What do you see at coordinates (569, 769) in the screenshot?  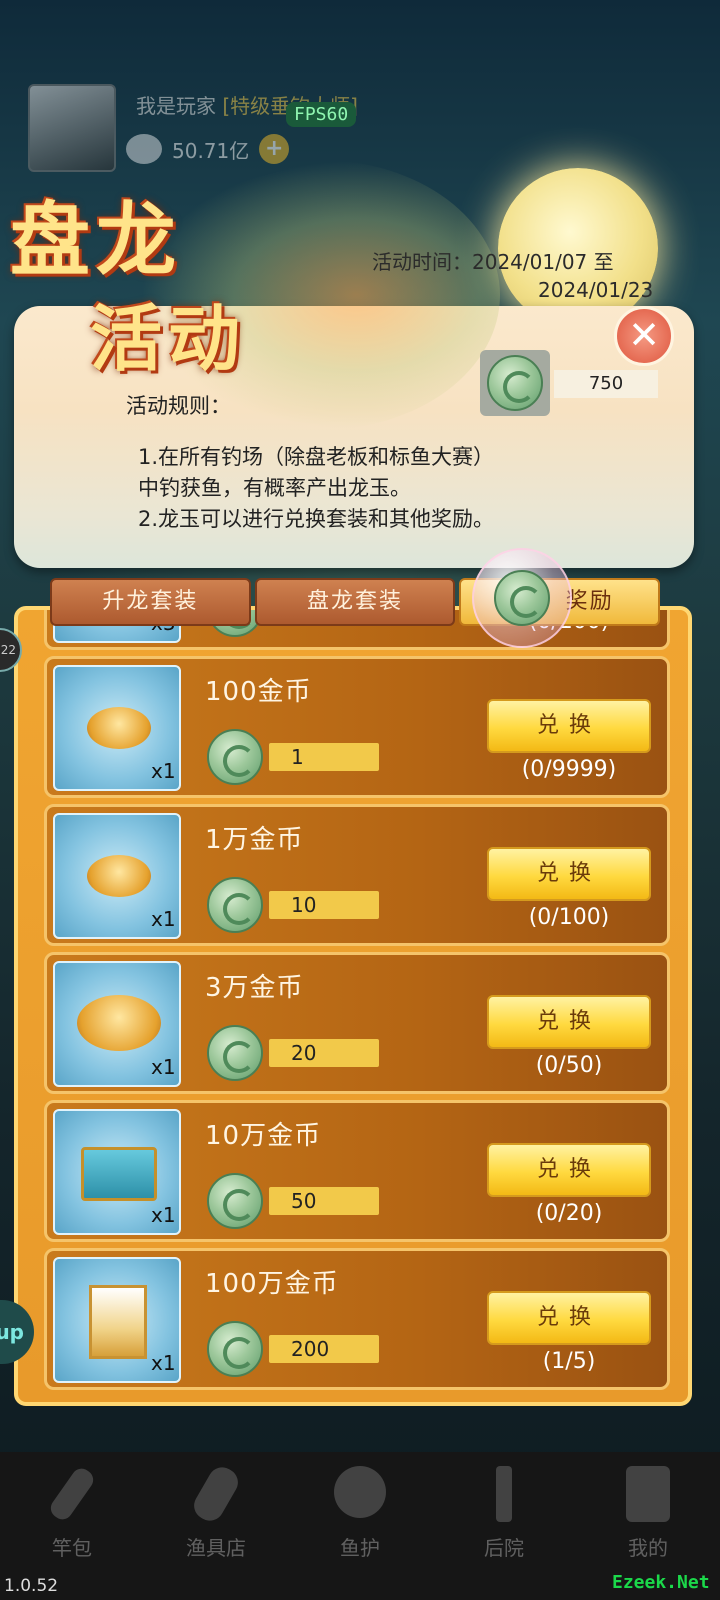 I see `redeem-progress: (0/9999)` at bounding box center [569, 769].